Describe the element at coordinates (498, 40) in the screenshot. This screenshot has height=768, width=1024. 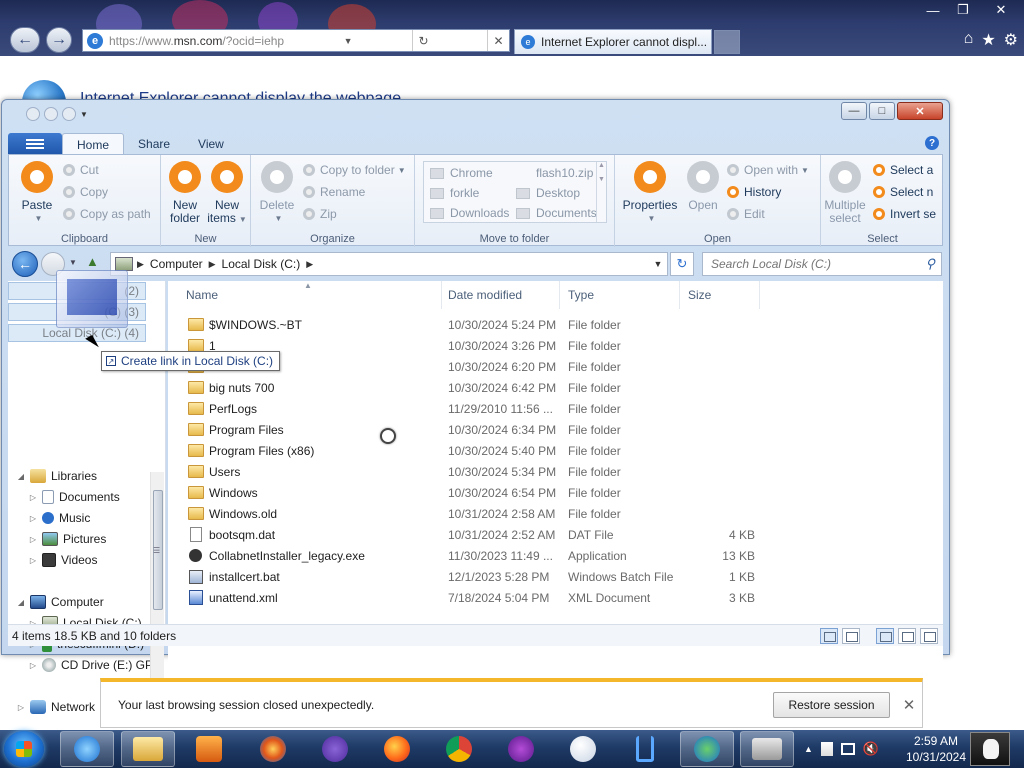
I see `stop-icon: ✕` at that location.